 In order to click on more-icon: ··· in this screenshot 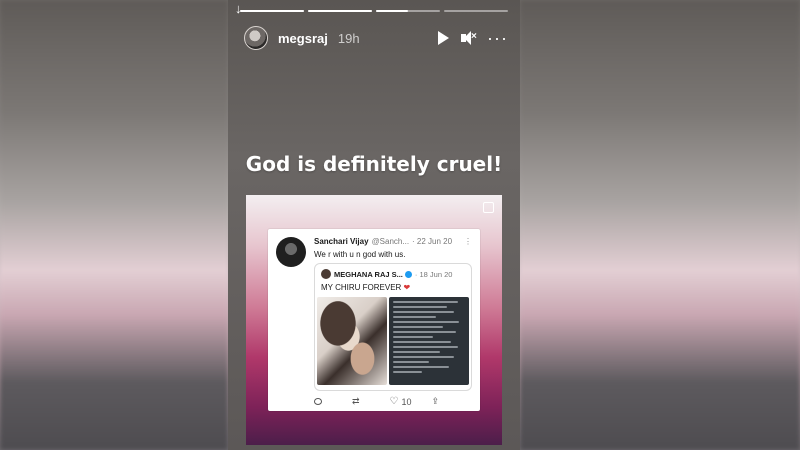, I will do `click(497, 38)`.